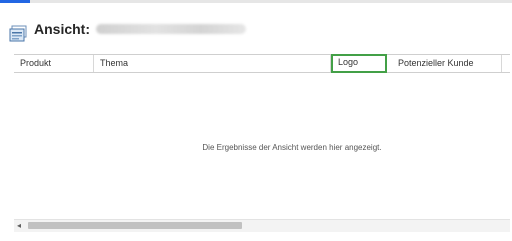 This screenshot has width=512, height=241. What do you see at coordinates (21, 226) in the screenshot?
I see `scroll-left-arrow-icon: ◂` at bounding box center [21, 226].